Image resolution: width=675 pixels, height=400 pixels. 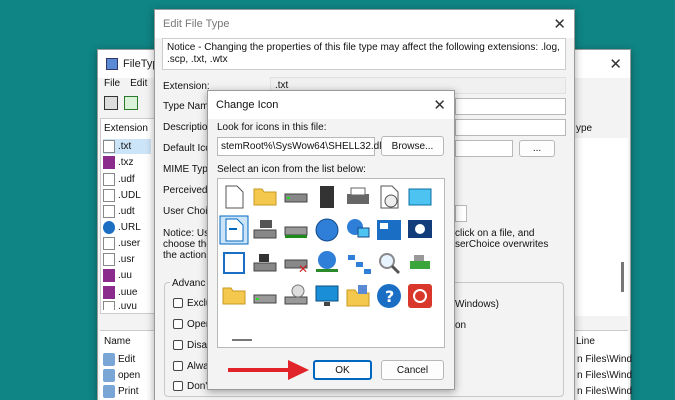 What do you see at coordinates (120, 292) in the screenshot?
I see `list-item: .uue` at bounding box center [120, 292].